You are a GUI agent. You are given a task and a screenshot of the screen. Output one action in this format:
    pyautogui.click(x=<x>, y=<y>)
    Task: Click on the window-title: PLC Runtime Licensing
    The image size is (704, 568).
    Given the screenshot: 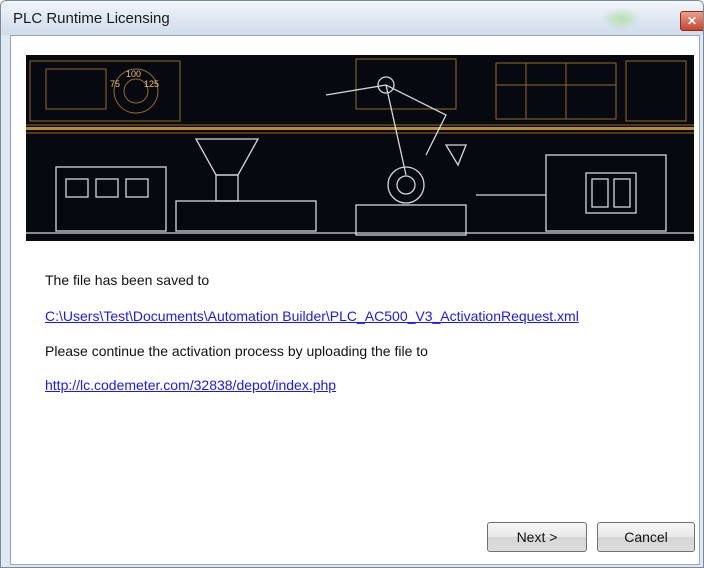 What is the action you would take?
    pyautogui.click(x=91, y=18)
    